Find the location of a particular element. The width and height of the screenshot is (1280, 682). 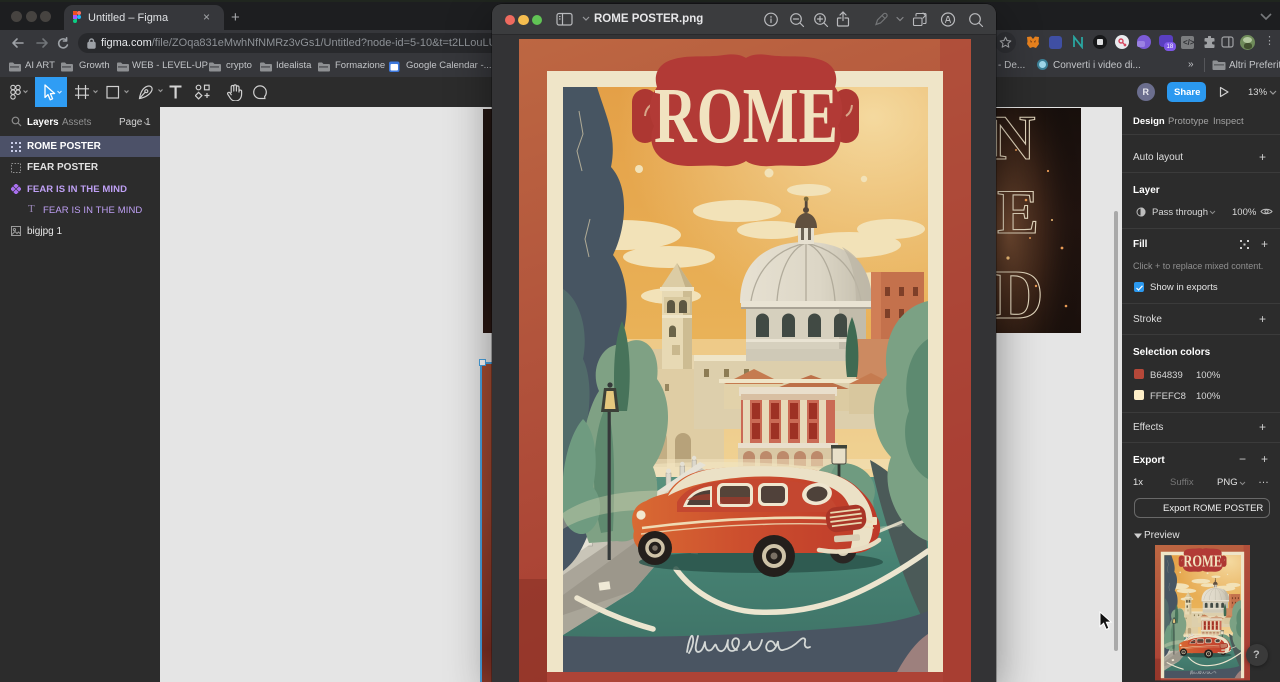

svg-text: N is located at coordinates (1016, 140).